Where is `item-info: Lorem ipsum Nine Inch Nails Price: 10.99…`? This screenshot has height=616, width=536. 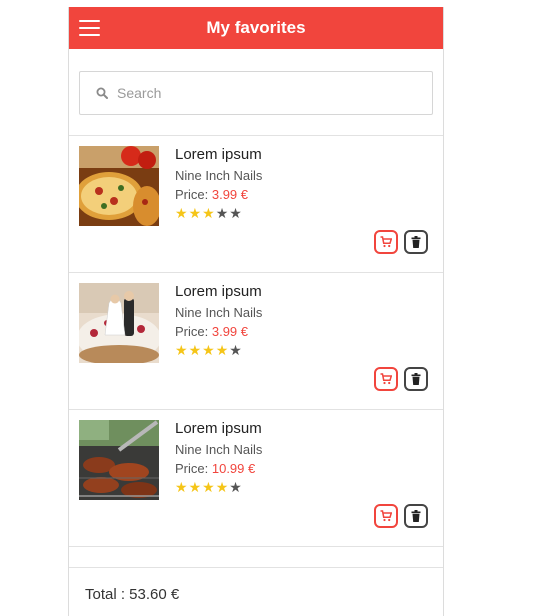
item-info: Lorem ipsum Nine Inch Nails Price: 10.99… is located at coordinates (218, 457).